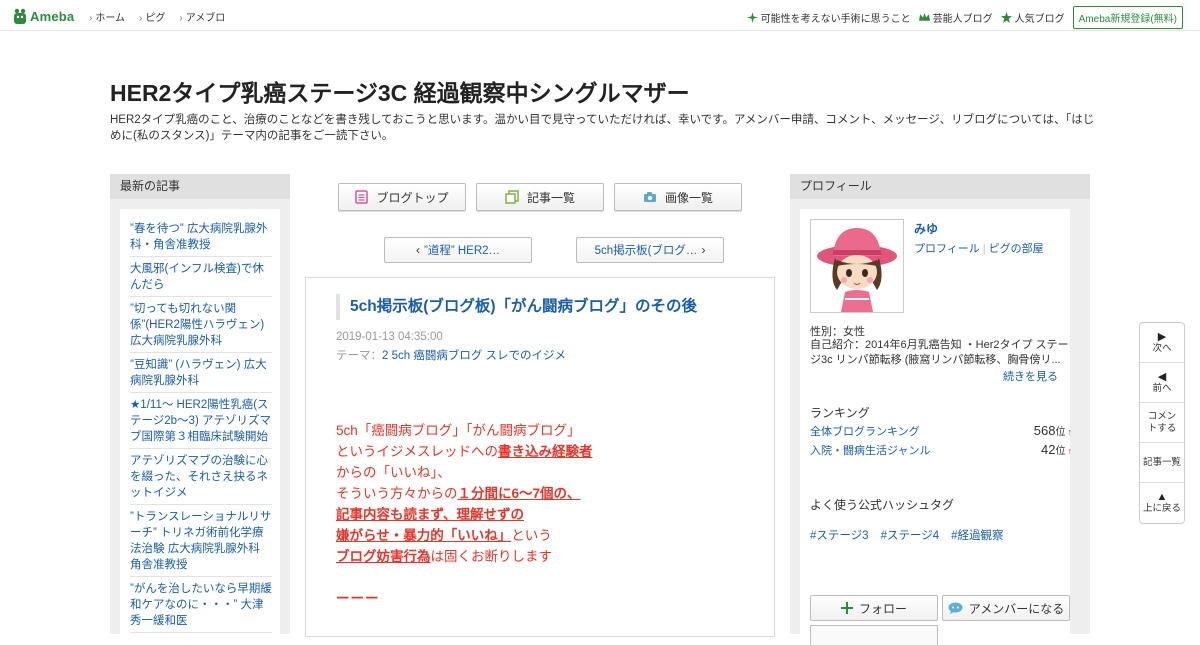  Describe the element at coordinates (52, 16) in the screenshot. I see `ameba-logo-text: Ameba` at that location.